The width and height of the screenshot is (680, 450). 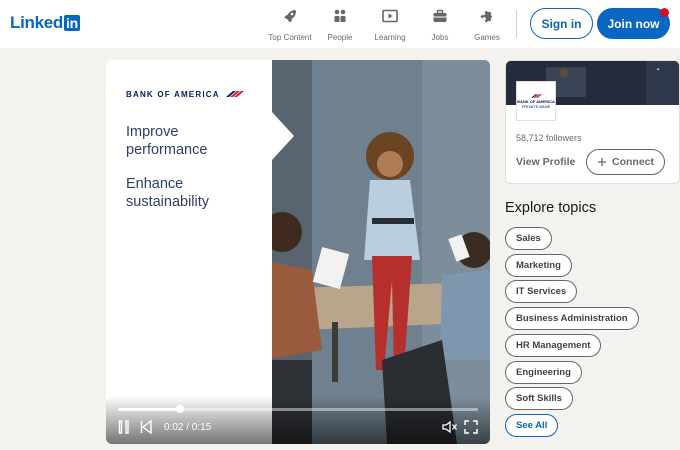 I want to click on notification-dot, so click(x=664, y=12).